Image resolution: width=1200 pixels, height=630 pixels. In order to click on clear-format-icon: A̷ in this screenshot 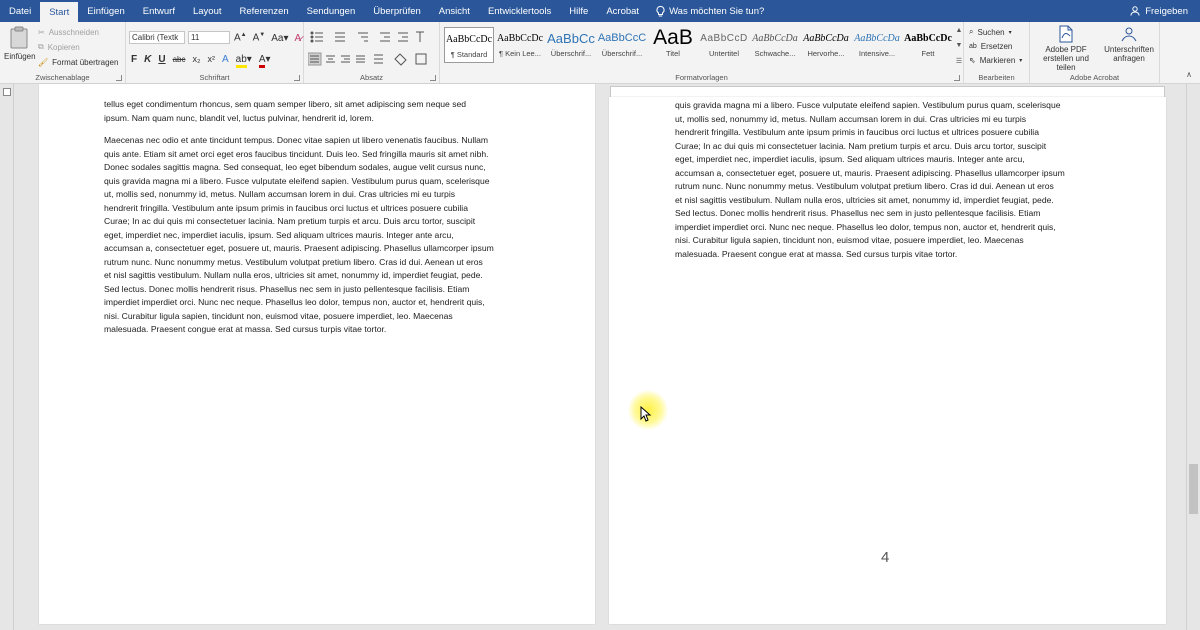, I will do `click(298, 38)`.